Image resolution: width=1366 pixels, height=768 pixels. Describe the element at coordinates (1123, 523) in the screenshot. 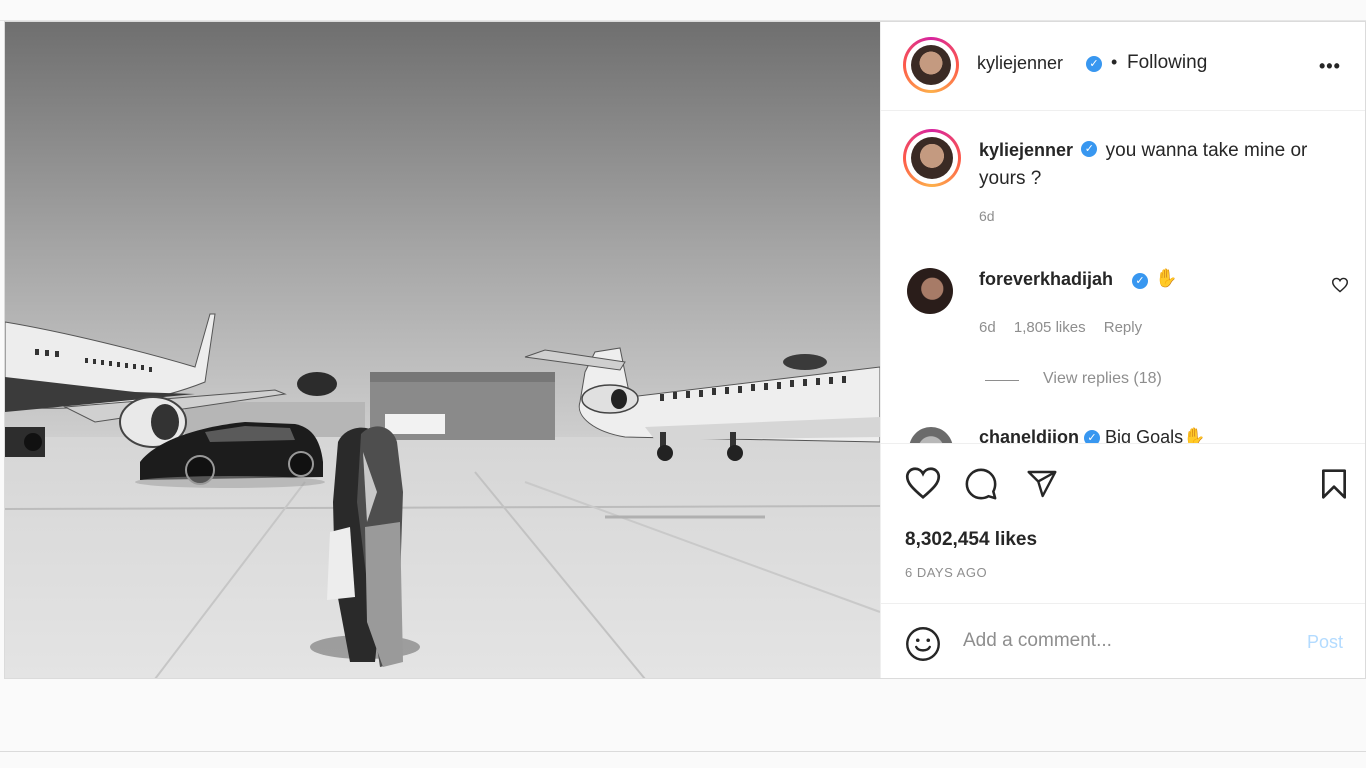

I see `post-actions: 8,302,454 likes 6 DAYS AGO` at that location.